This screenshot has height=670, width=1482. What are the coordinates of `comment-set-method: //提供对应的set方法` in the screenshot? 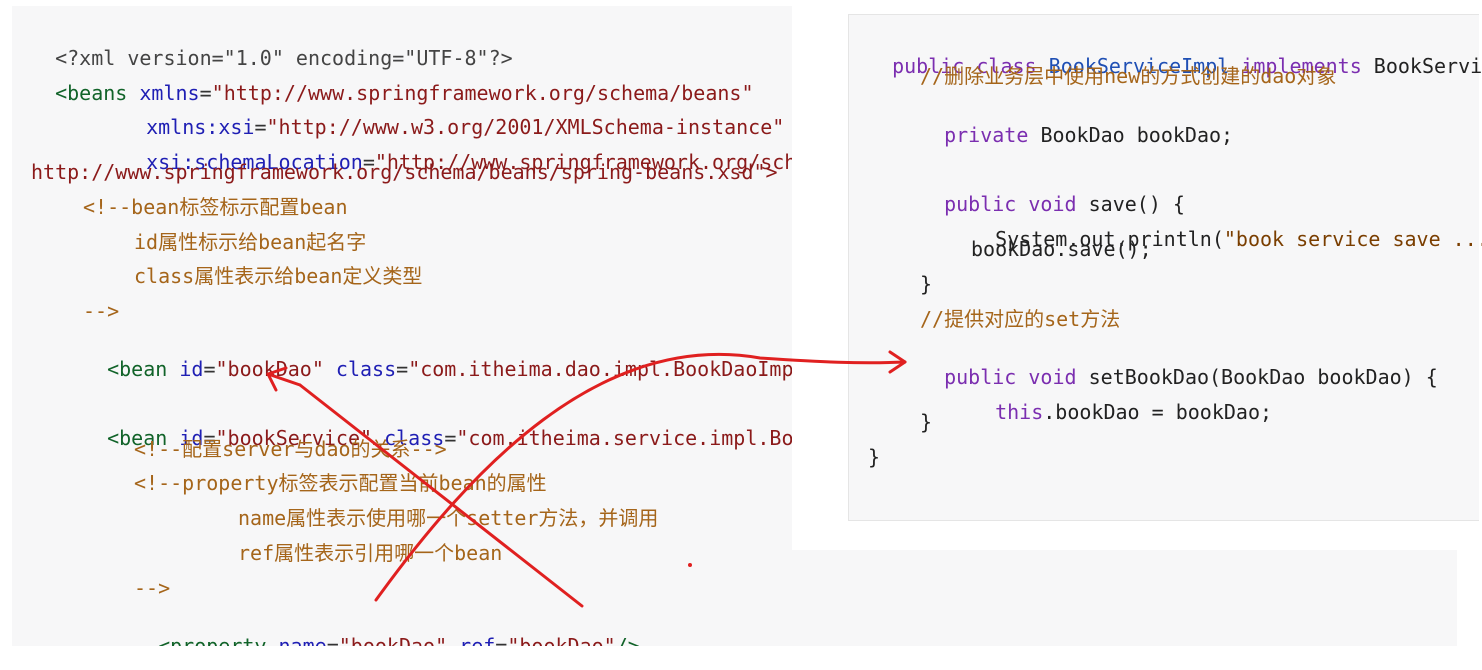 It's located at (1020, 319).